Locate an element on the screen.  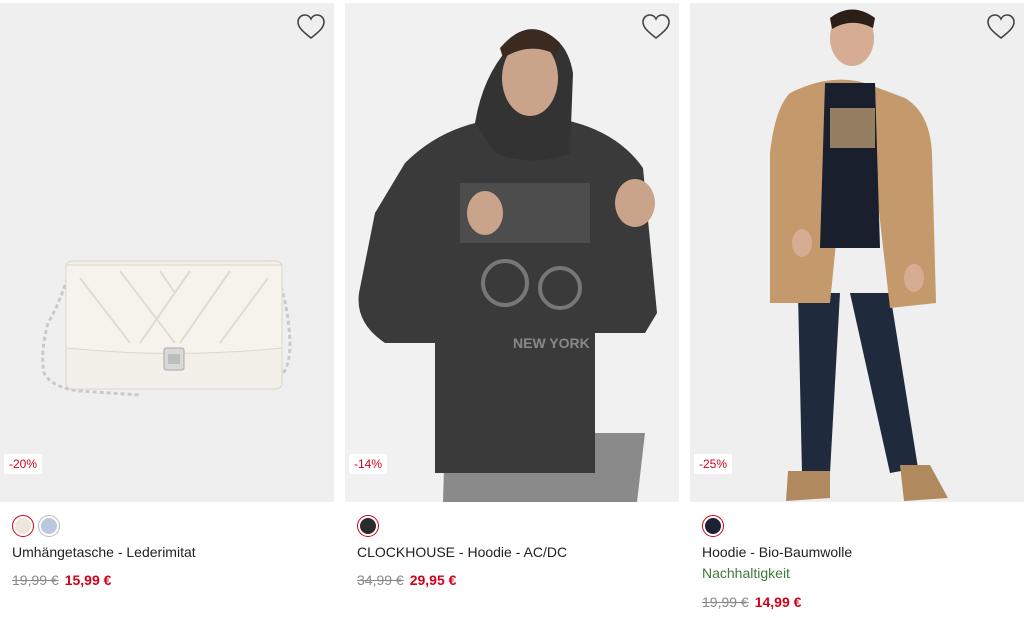
product-title: Umhängetasche - Lederimitat is located at coordinates (104, 552).